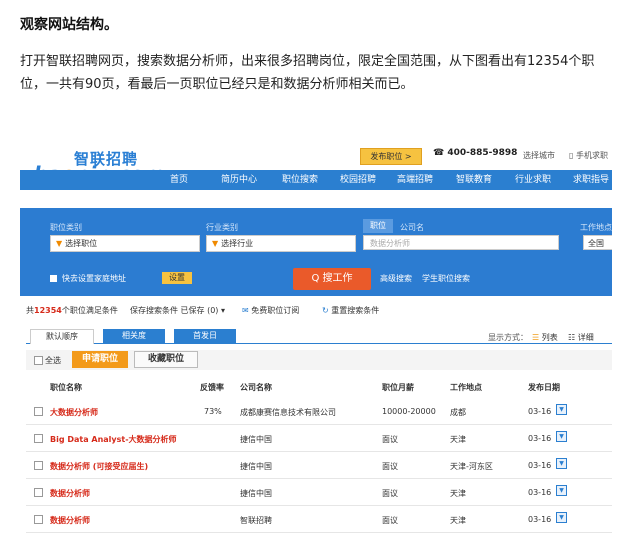 Image resolution: width=640 pixels, height=559 pixels. I want to click on favorite-job-button: 收藏职位, so click(166, 359).